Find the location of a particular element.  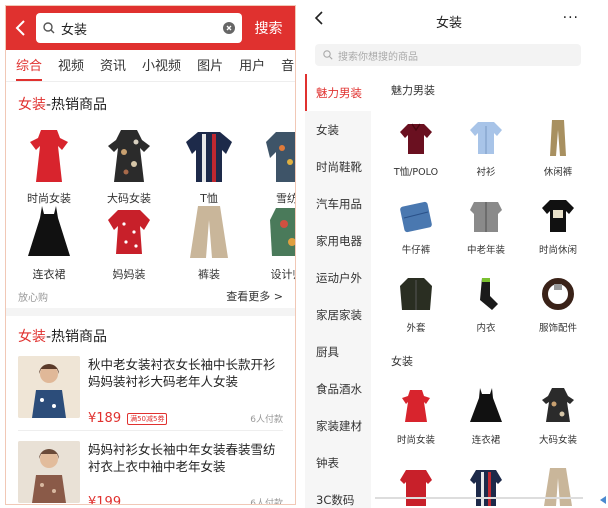

search-button: 搜索 is located at coordinates (268, 28).